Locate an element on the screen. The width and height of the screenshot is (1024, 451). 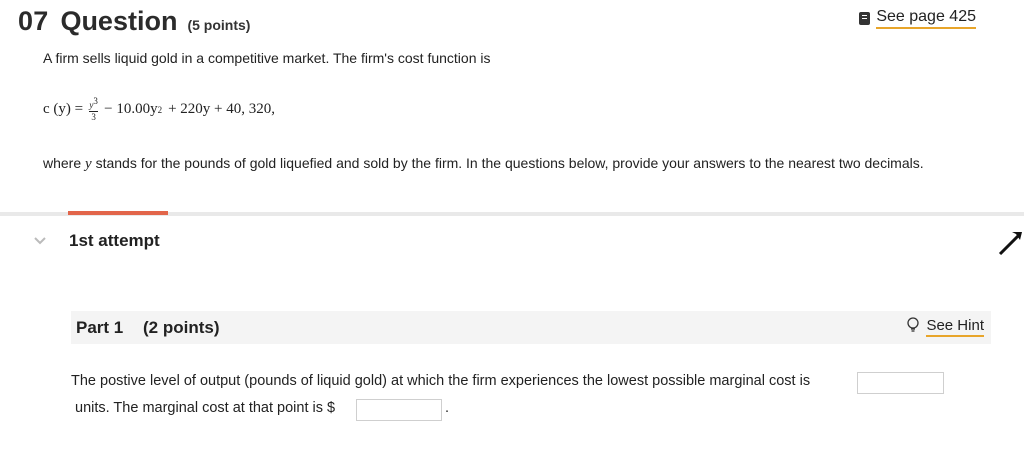
part-title: Part 1 is located at coordinates (100, 327).